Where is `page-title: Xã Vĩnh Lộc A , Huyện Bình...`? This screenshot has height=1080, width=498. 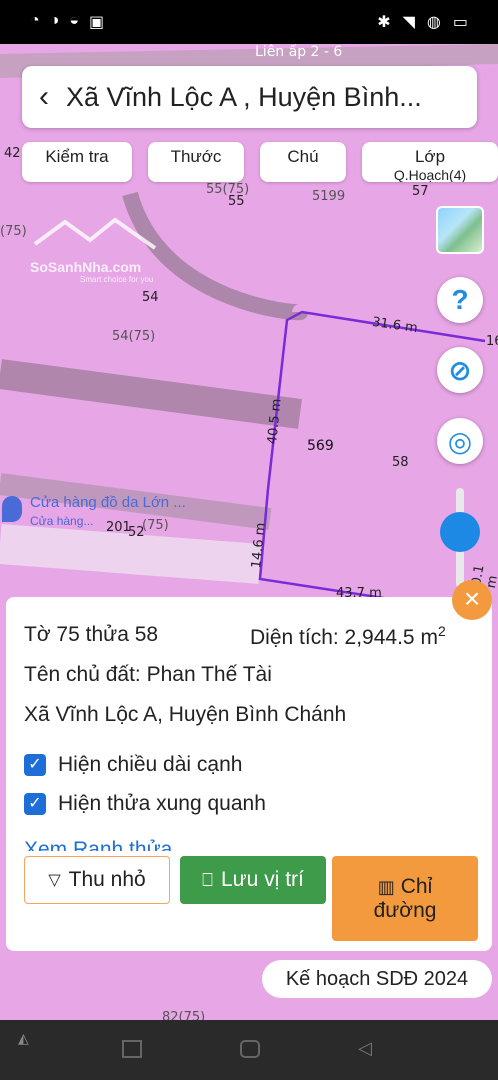 page-title: Xã Vĩnh Lộc A , Huyện Bình... is located at coordinates (244, 96).